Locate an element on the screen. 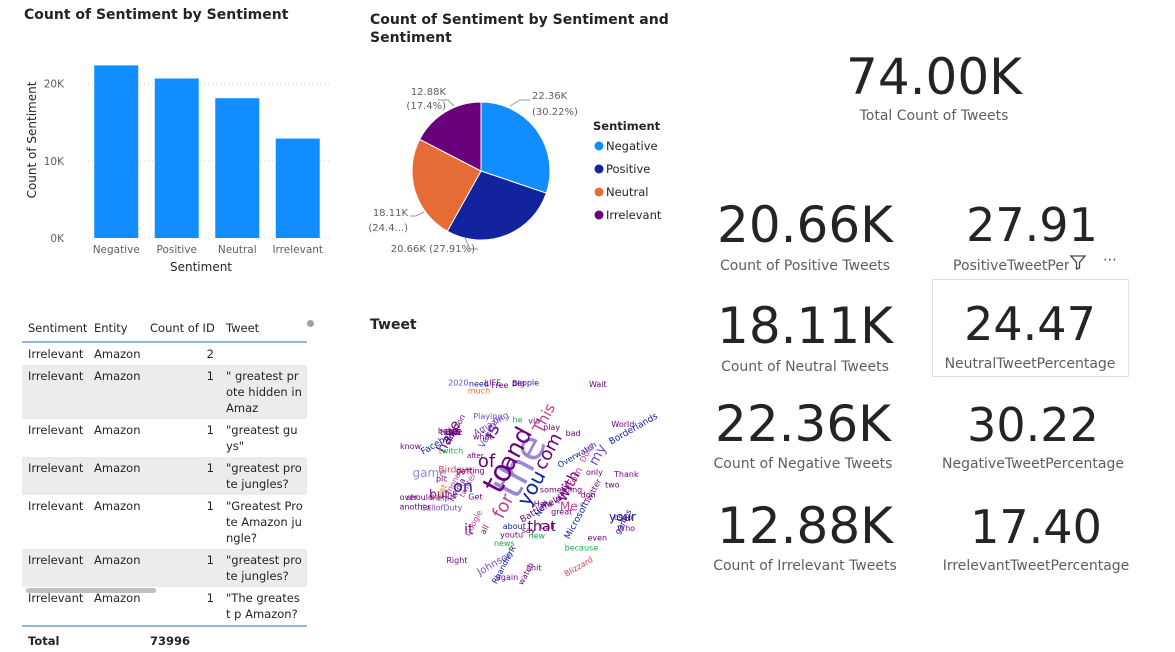  wordcloud-word: Borderlands is located at coordinates (634, 429).